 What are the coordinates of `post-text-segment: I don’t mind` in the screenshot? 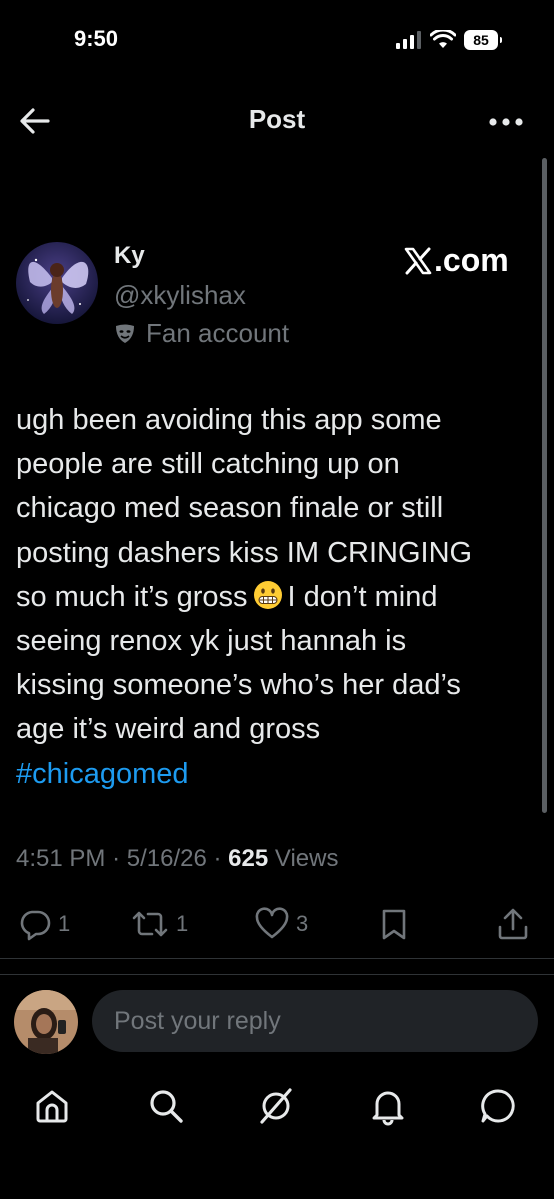 It's located at (362, 596).